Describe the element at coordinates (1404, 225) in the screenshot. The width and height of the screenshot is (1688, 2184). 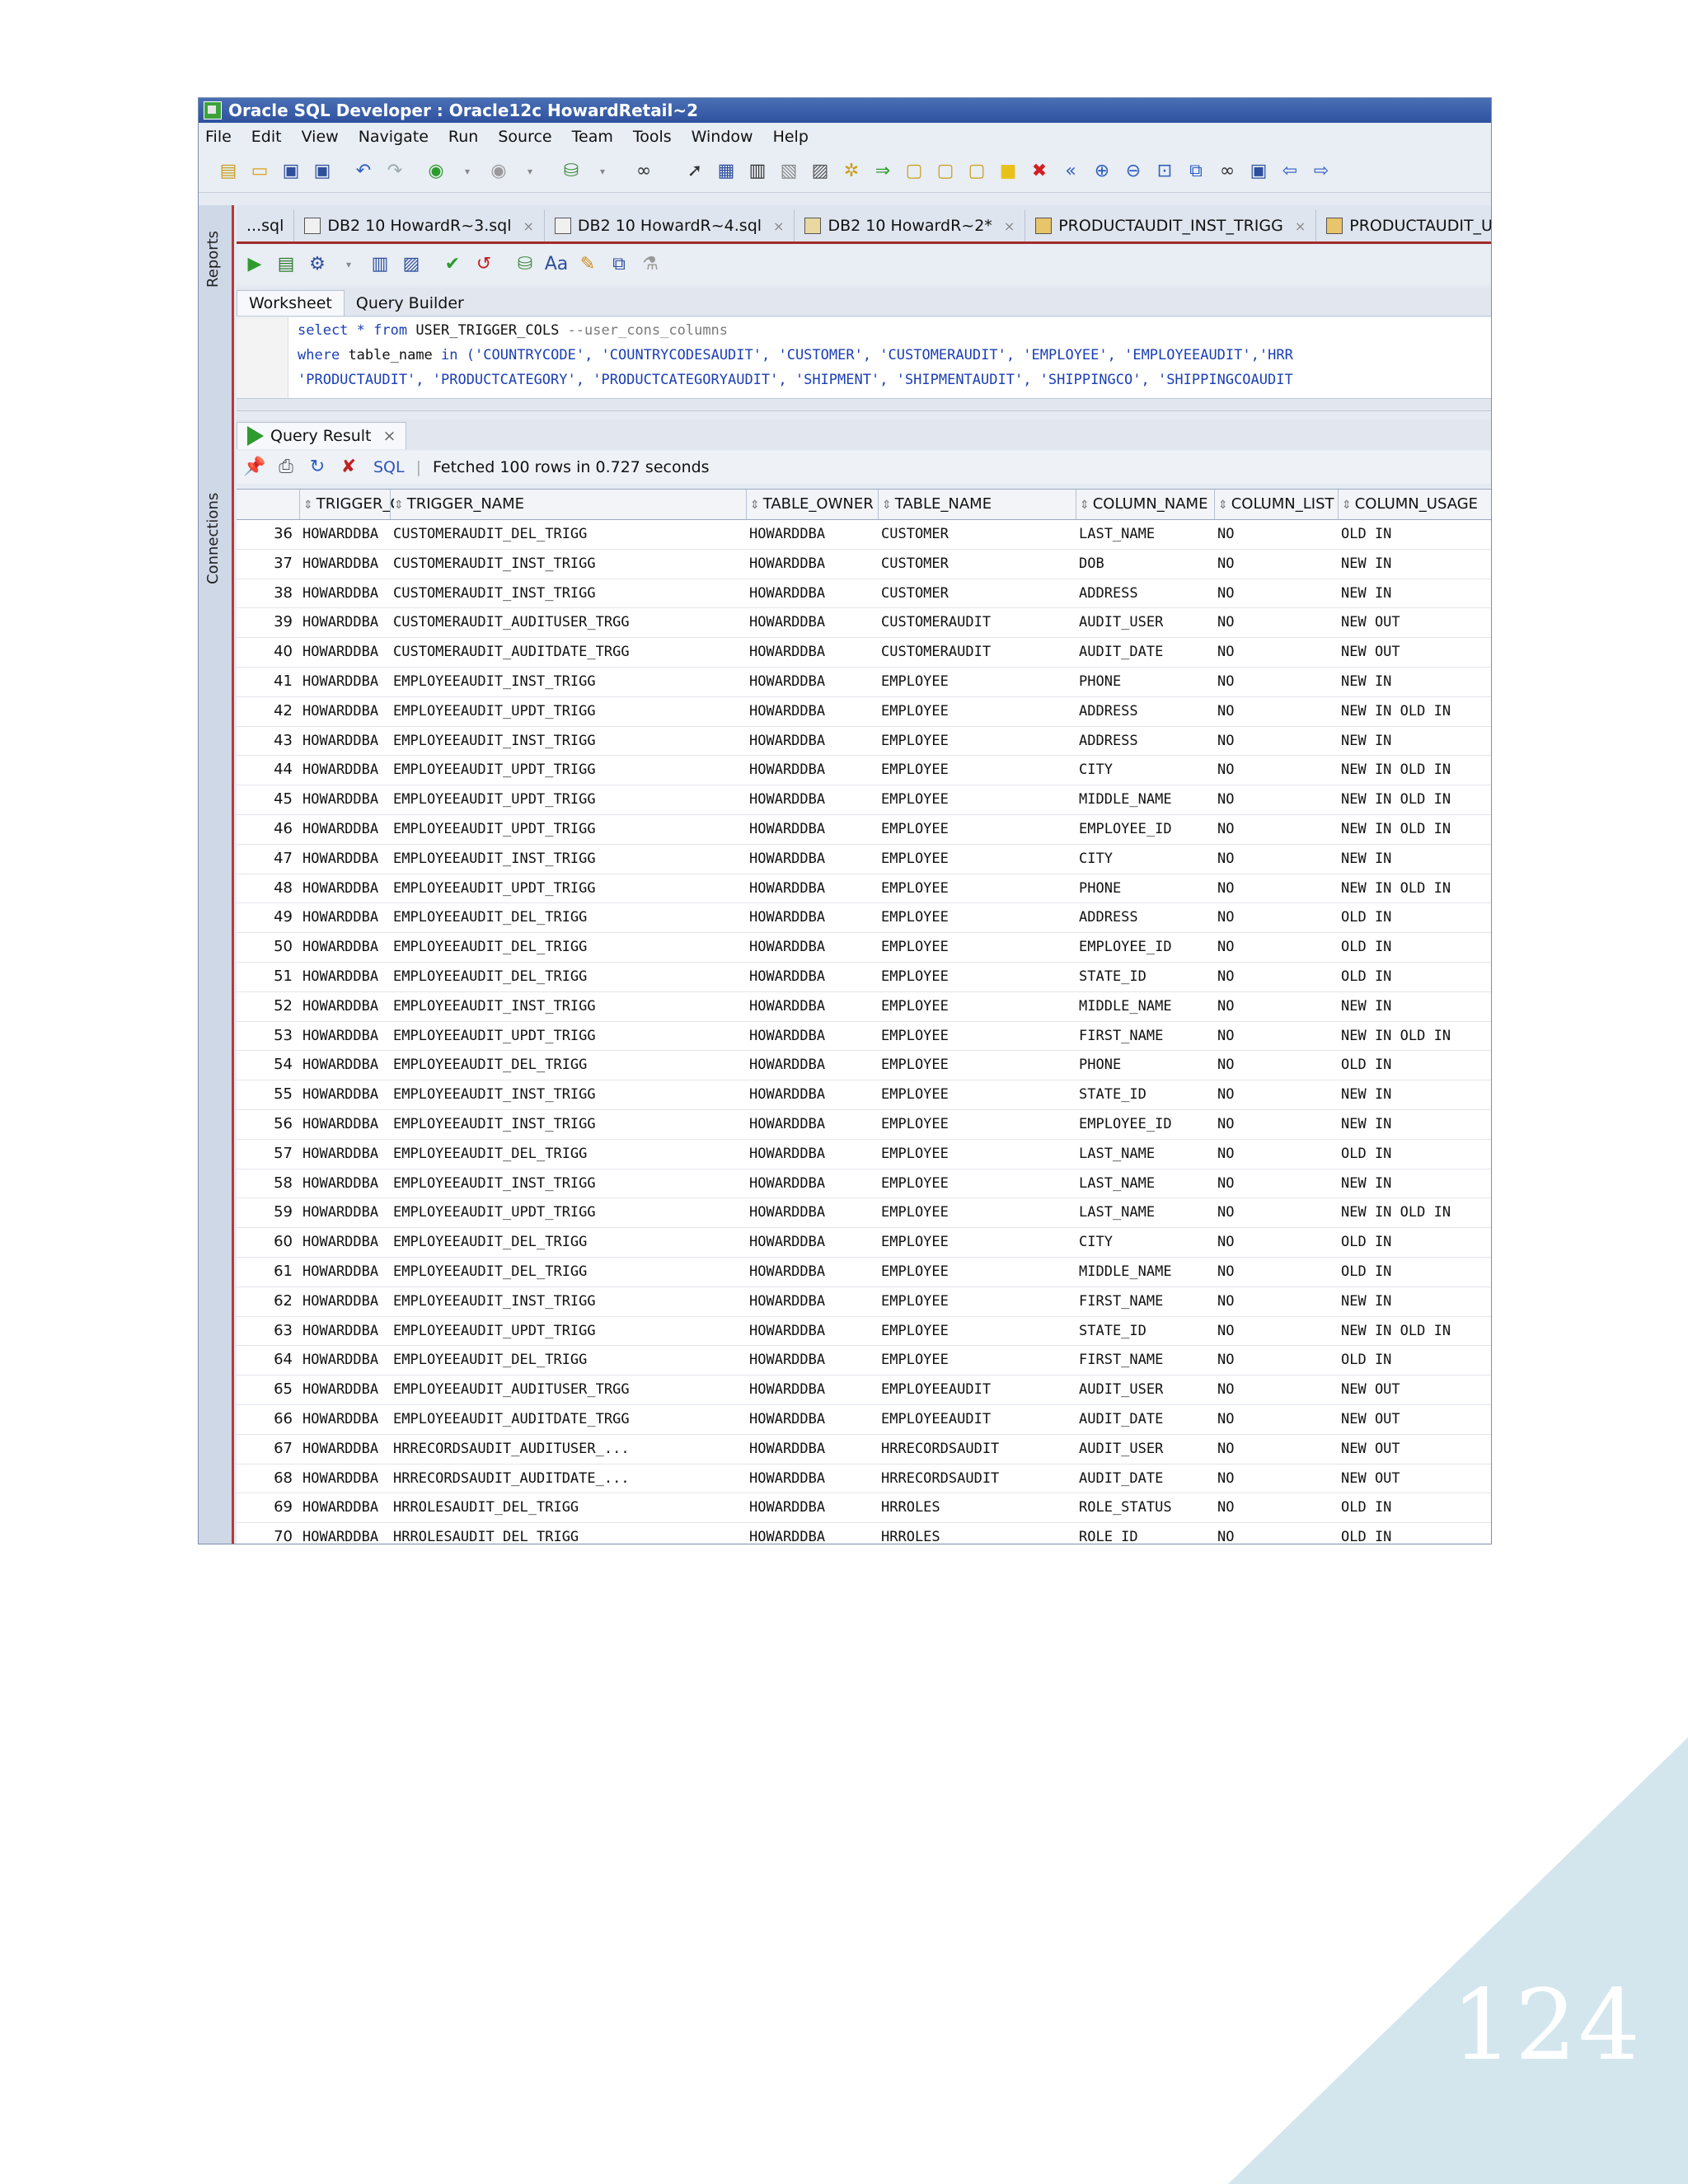
I see `tab-productaudit-updt-trigg: PRODUCTAUDIT_UPDT_TRIGG` at that location.